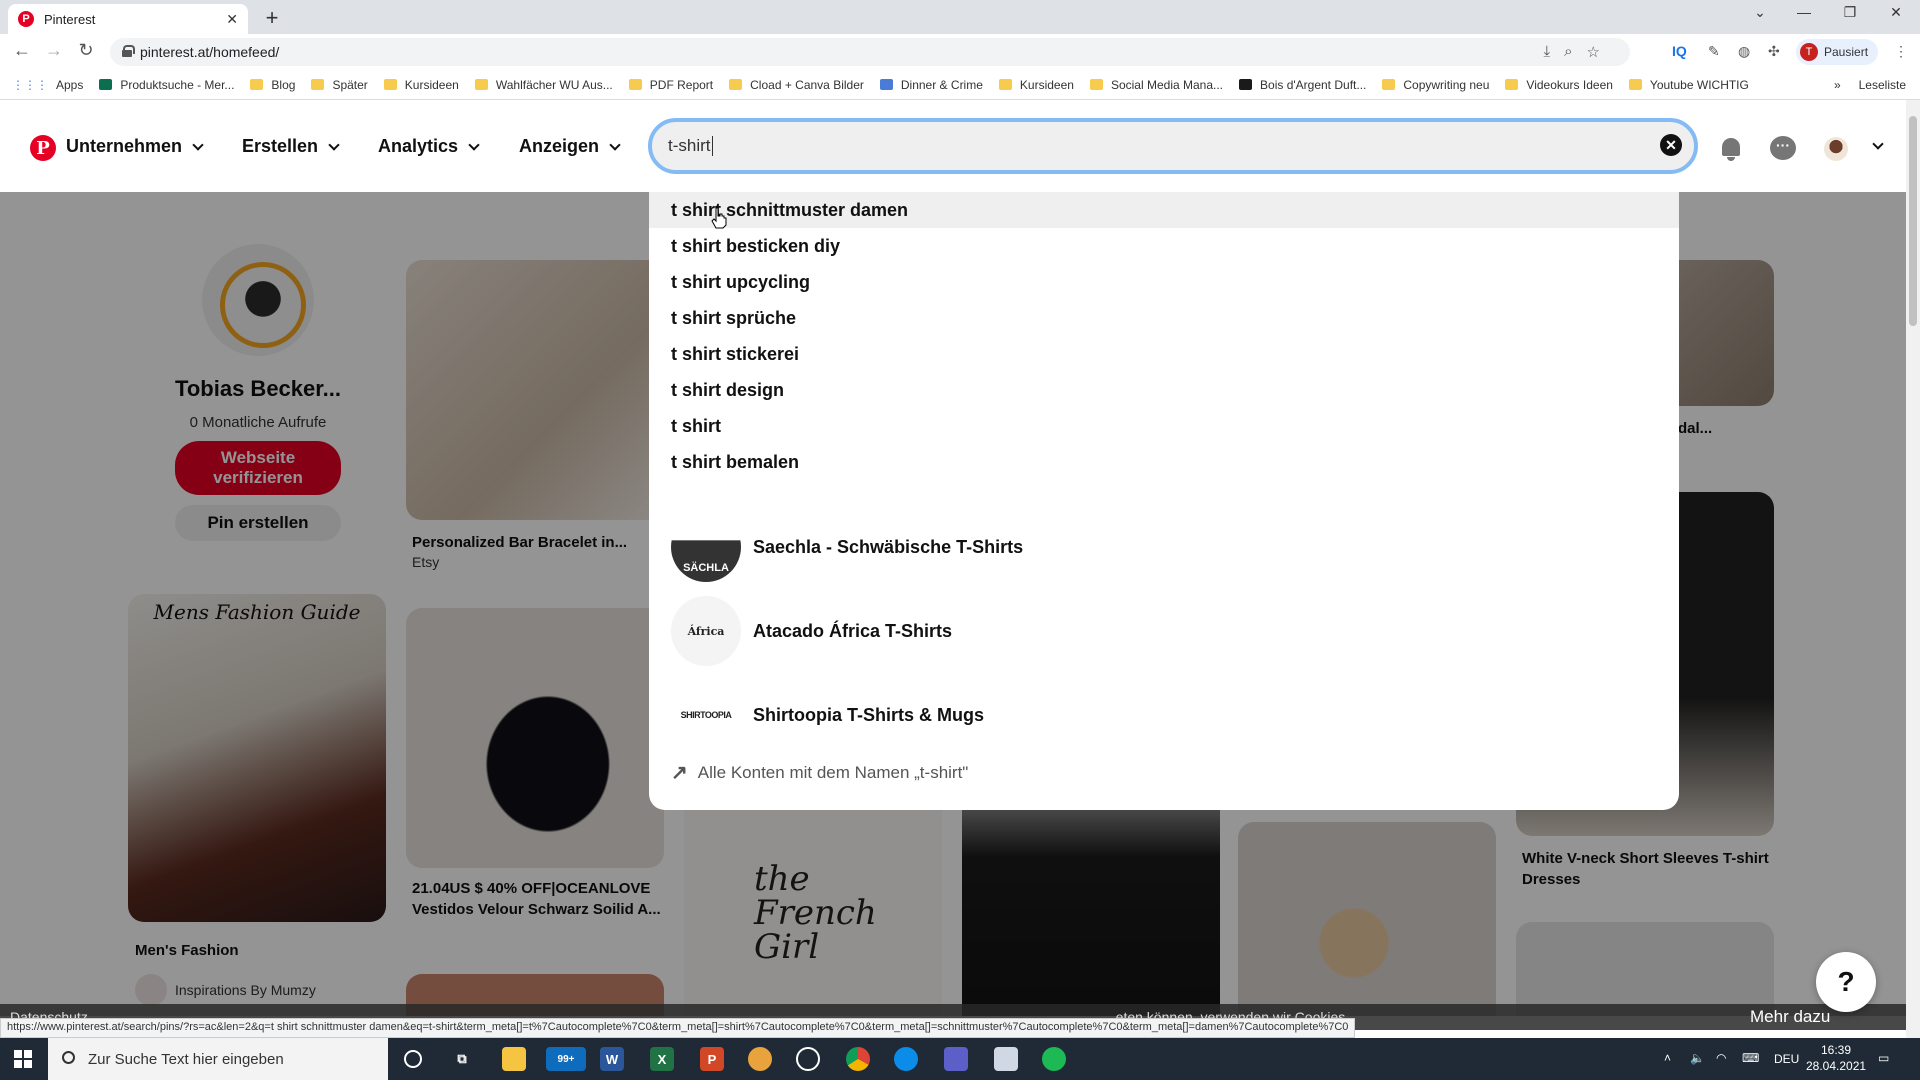  What do you see at coordinates (1878, 144) in the screenshot?
I see `account-chevron-down-icon` at bounding box center [1878, 144].